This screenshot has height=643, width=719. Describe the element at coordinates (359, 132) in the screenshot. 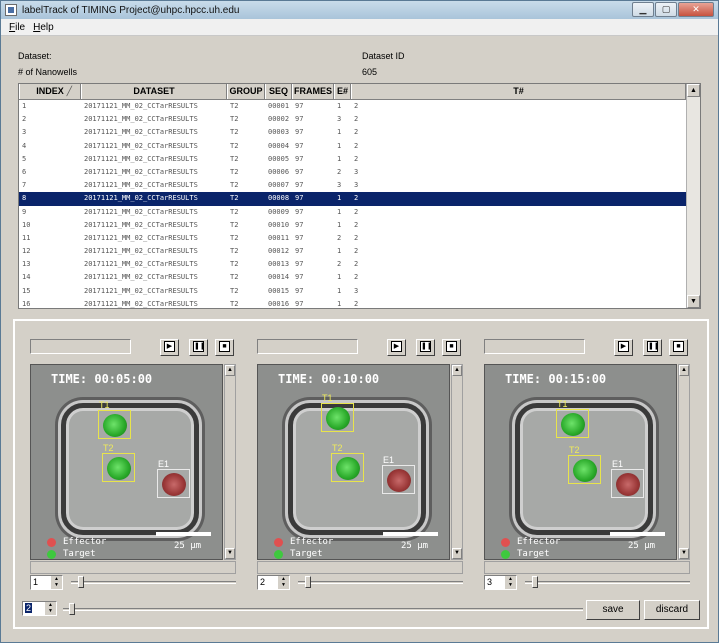

I see `table-row: 3 20171121_MM_02_CCTarRESULTS T2 00003 97 1 2` at that location.